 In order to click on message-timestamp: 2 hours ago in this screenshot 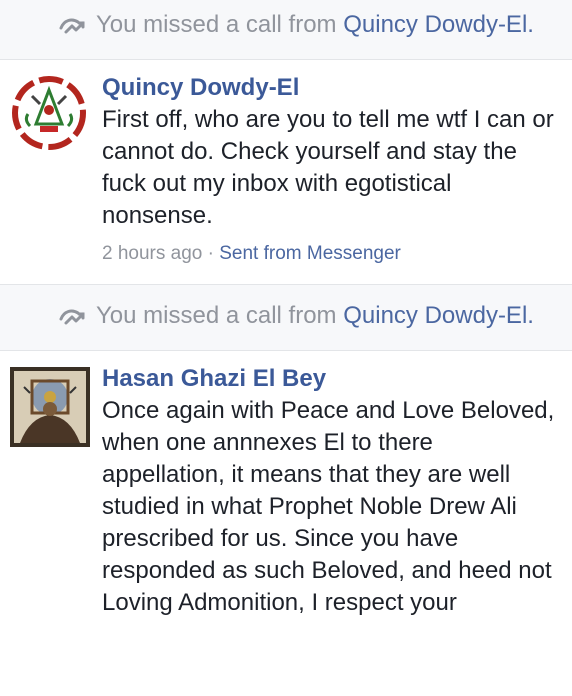, I will do `click(152, 253)`.